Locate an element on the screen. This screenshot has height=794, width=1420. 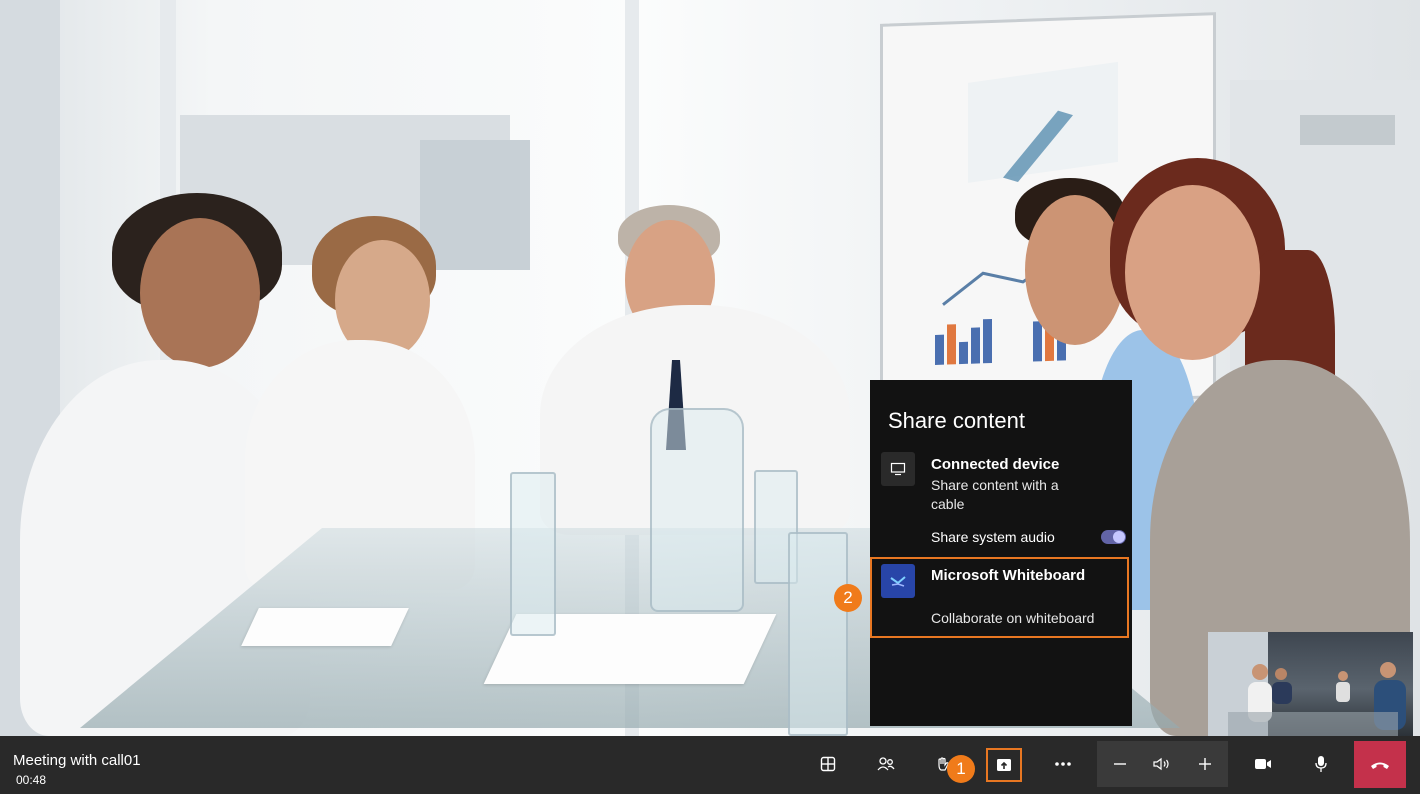
hang-up-button is located at coordinates (1380, 764).